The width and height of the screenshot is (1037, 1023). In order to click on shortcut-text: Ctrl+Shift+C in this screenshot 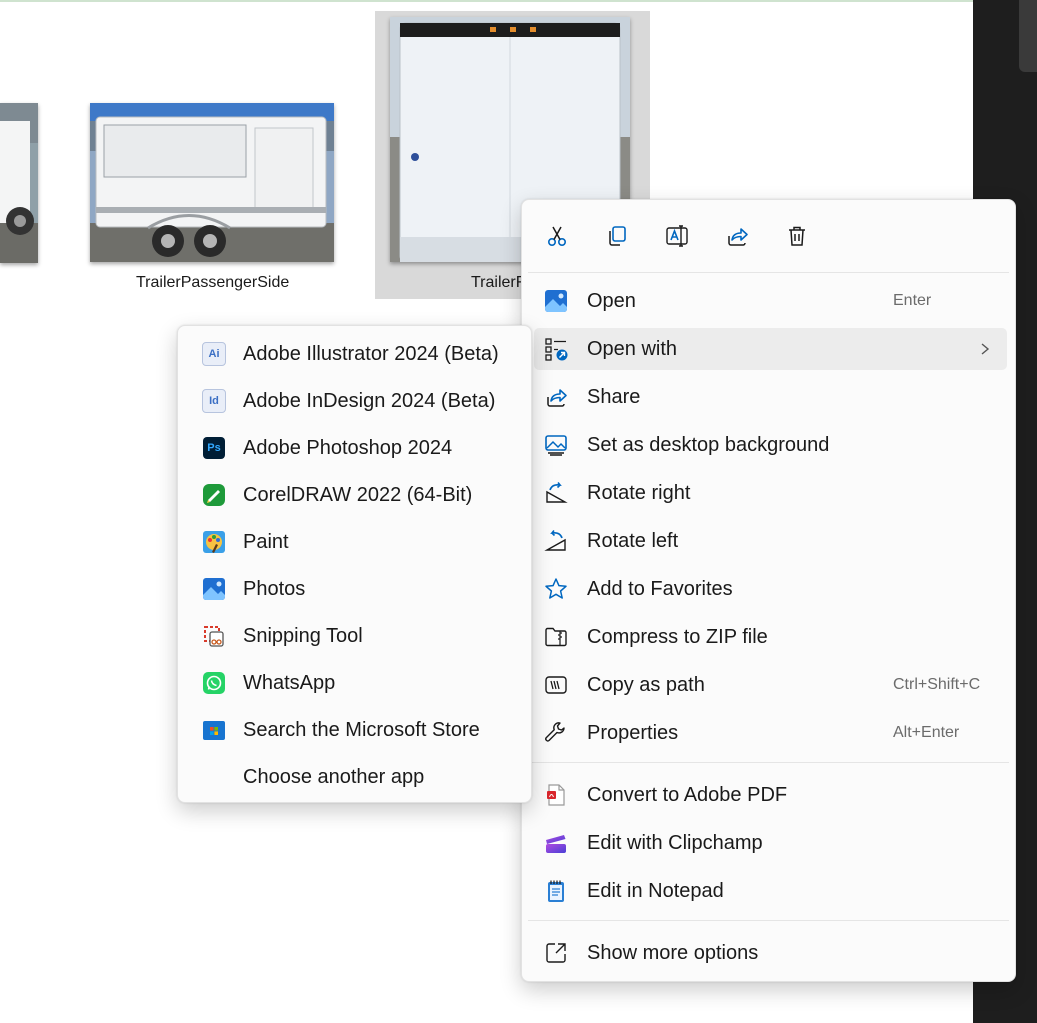, I will do `click(937, 684)`.